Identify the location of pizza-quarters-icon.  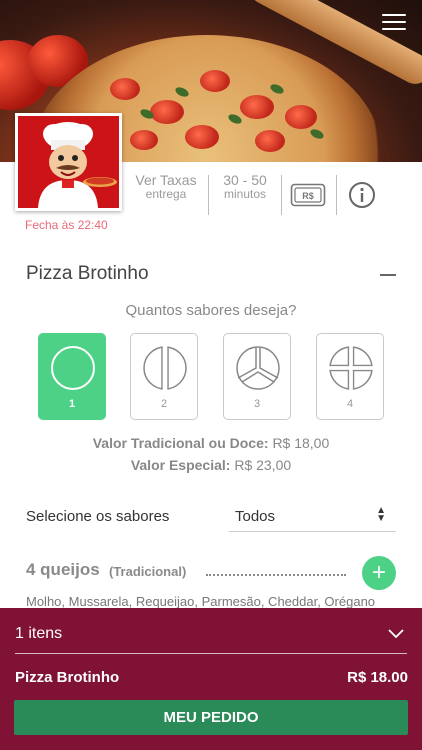
(351, 368).